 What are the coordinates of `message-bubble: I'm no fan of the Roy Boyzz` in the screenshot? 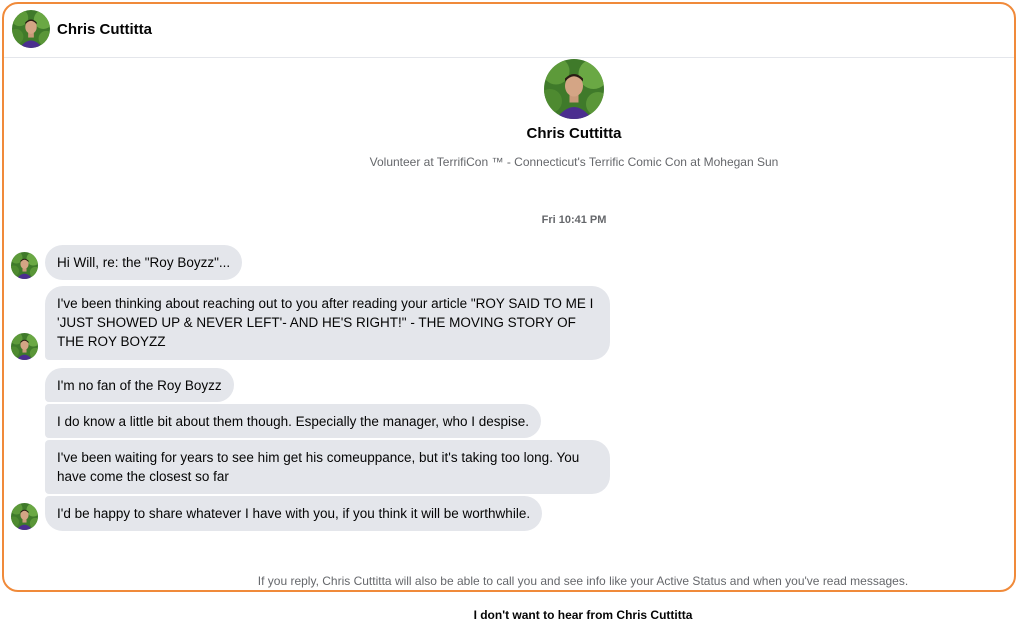 It's located at (139, 385).